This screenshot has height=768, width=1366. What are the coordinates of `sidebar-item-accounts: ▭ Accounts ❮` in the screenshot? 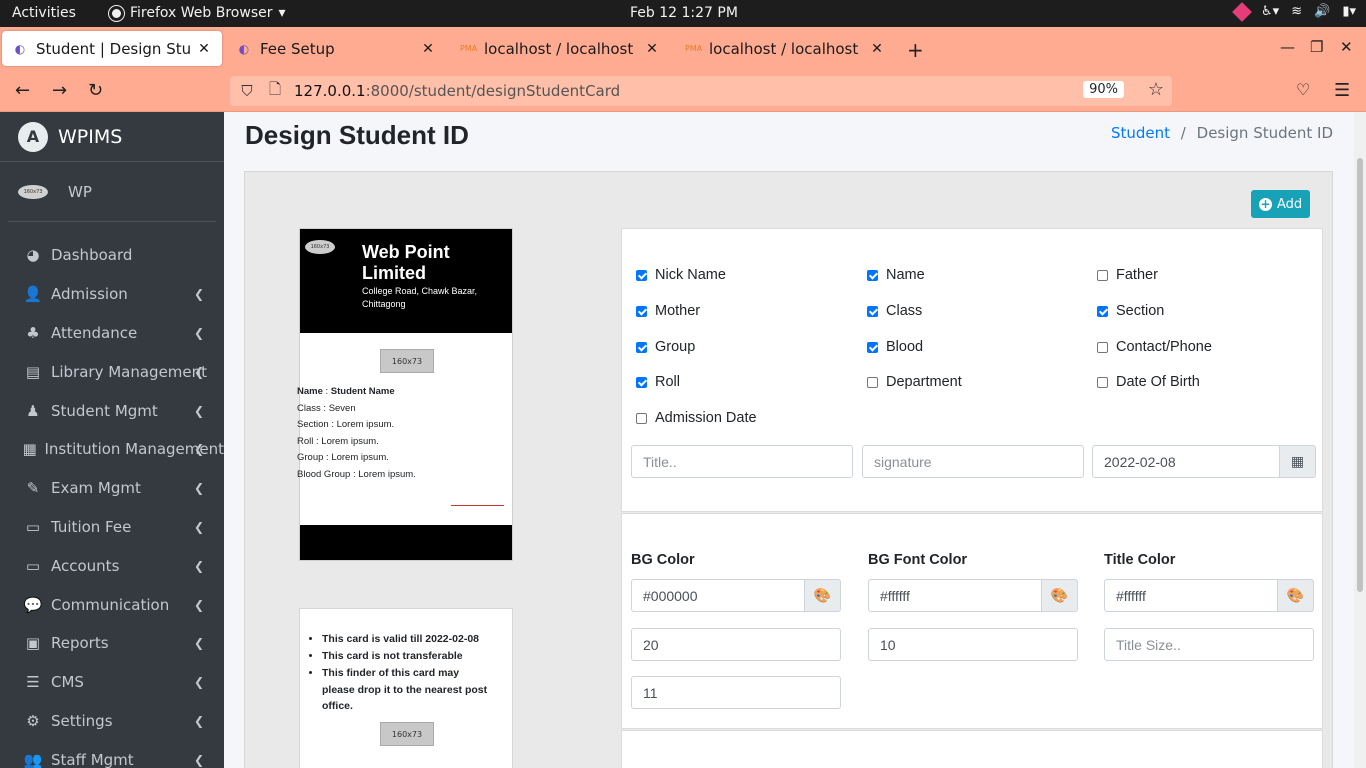 It's located at (112, 565).